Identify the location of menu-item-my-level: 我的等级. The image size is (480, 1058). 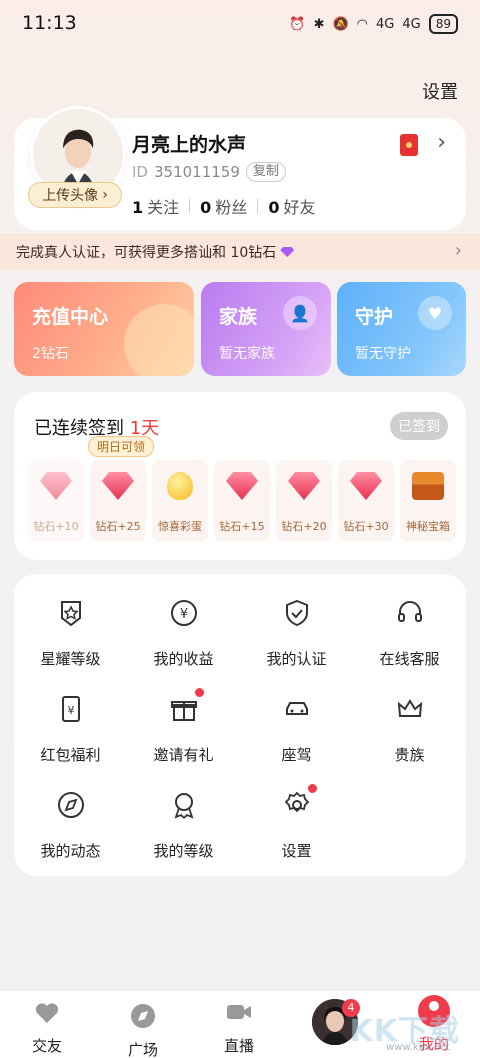
(183, 825).